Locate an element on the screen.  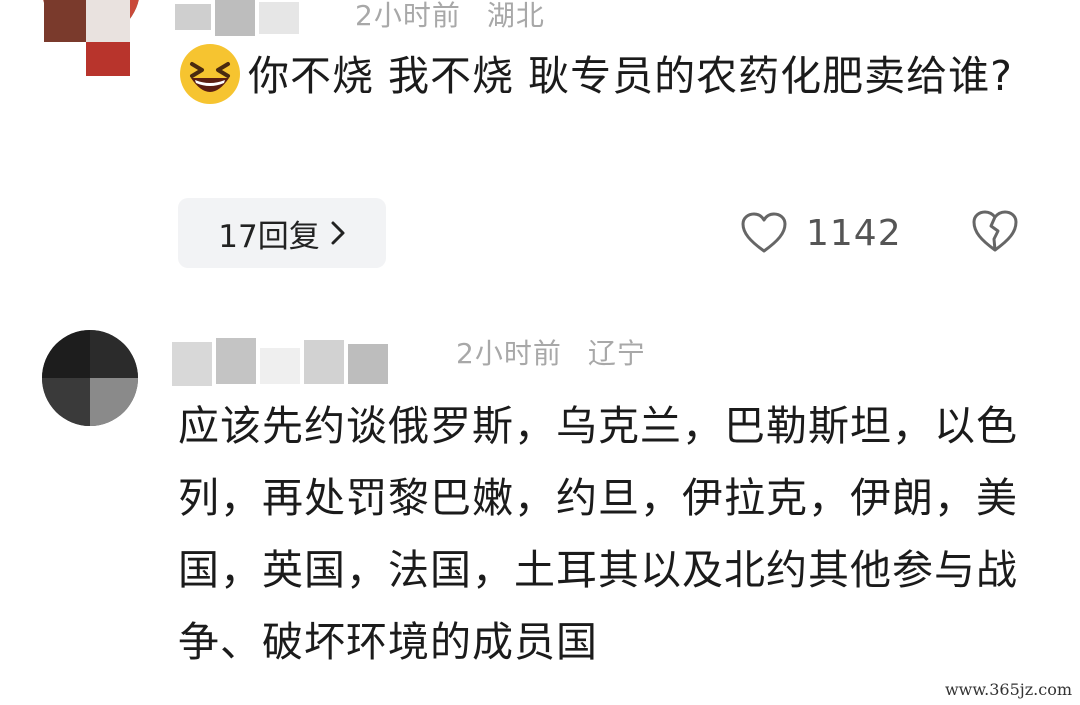
heart-icon is located at coordinates (764, 232).